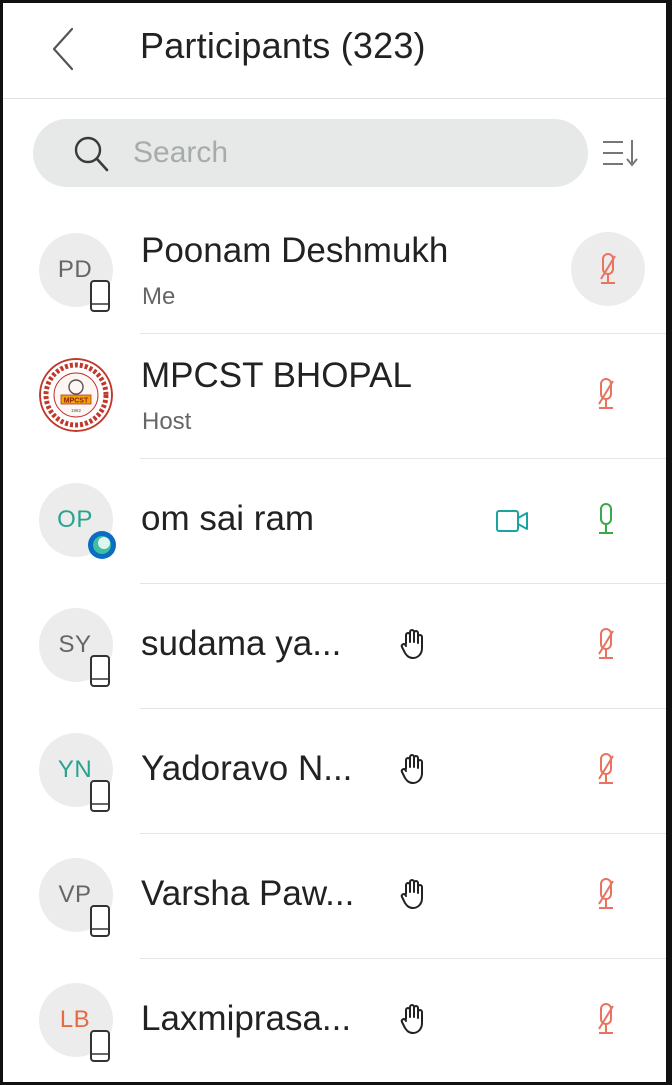 The image size is (672, 1085). I want to click on back-button, so click(63, 49).